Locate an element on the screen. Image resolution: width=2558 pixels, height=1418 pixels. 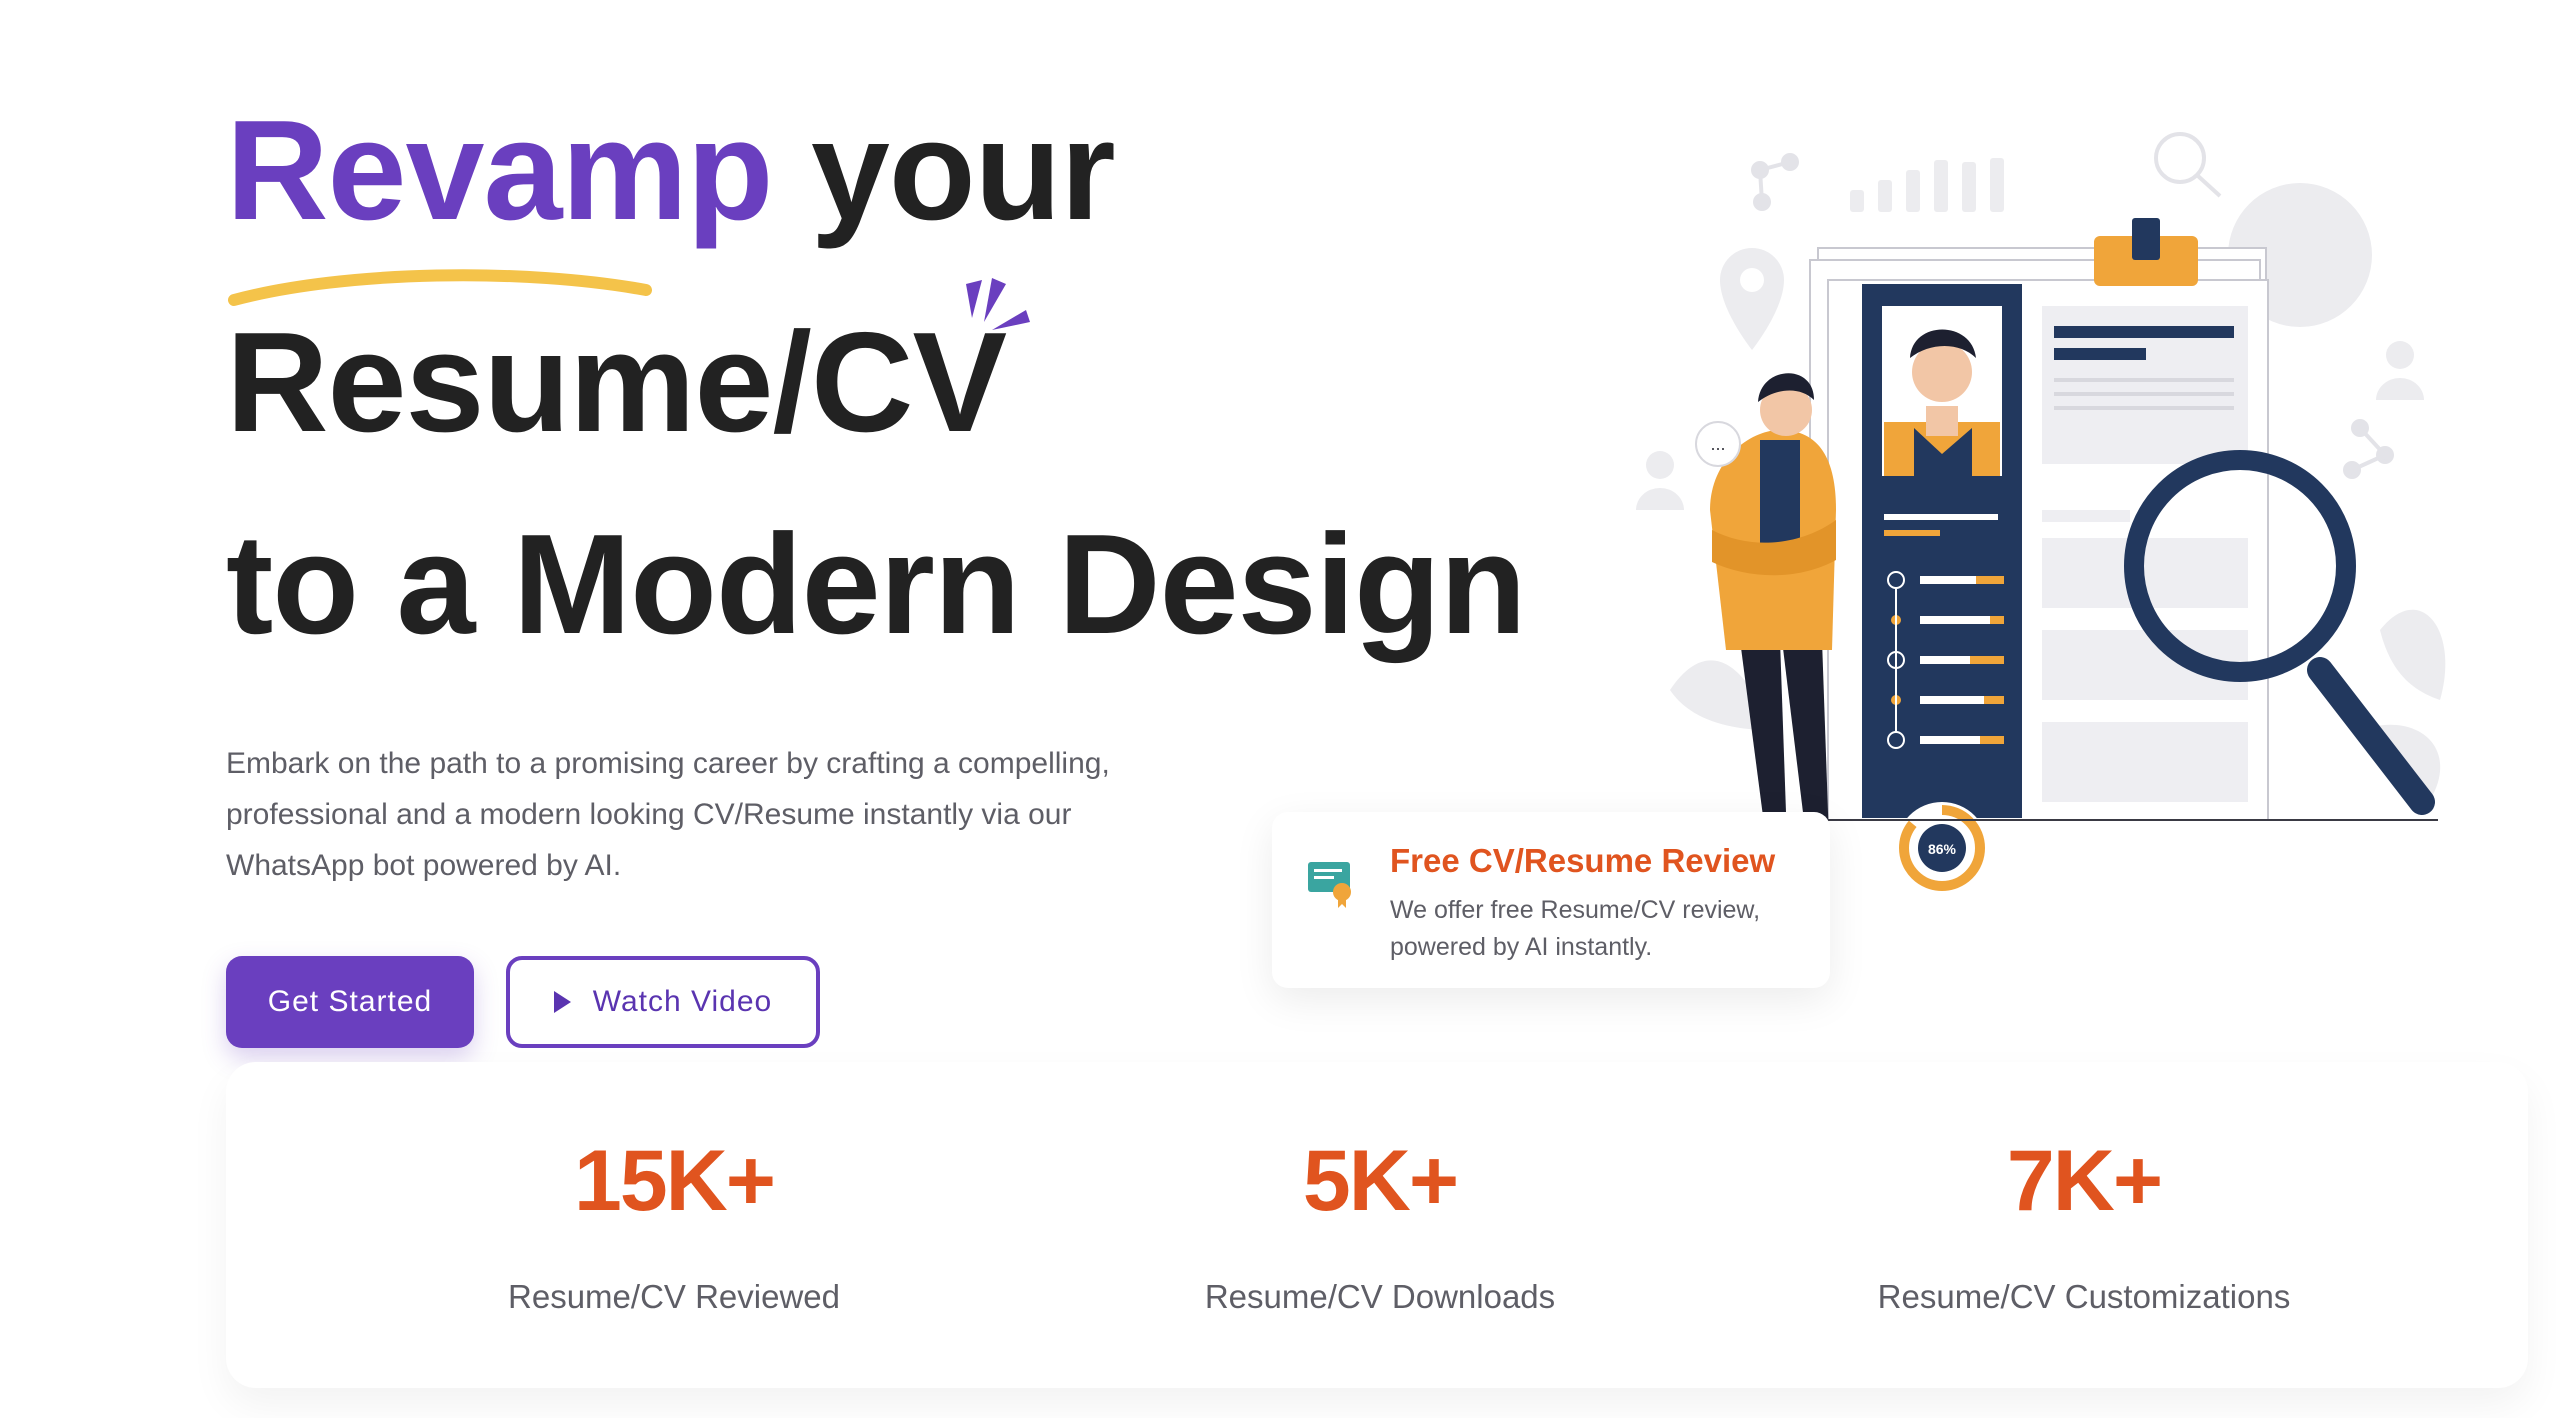
sparkle-icon is located at coordinates (998, 304).